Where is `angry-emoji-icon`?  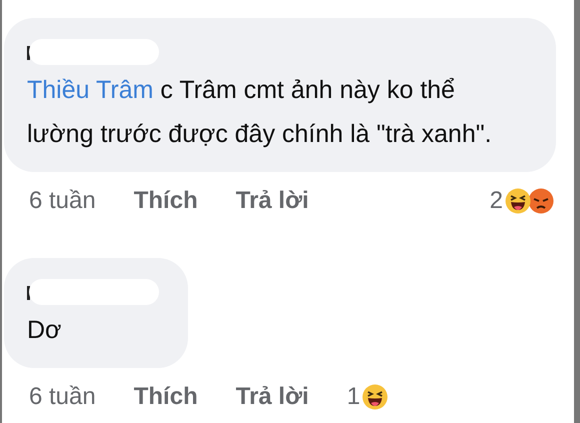 angry-emoji-icon is located at coordinates (541, 201).